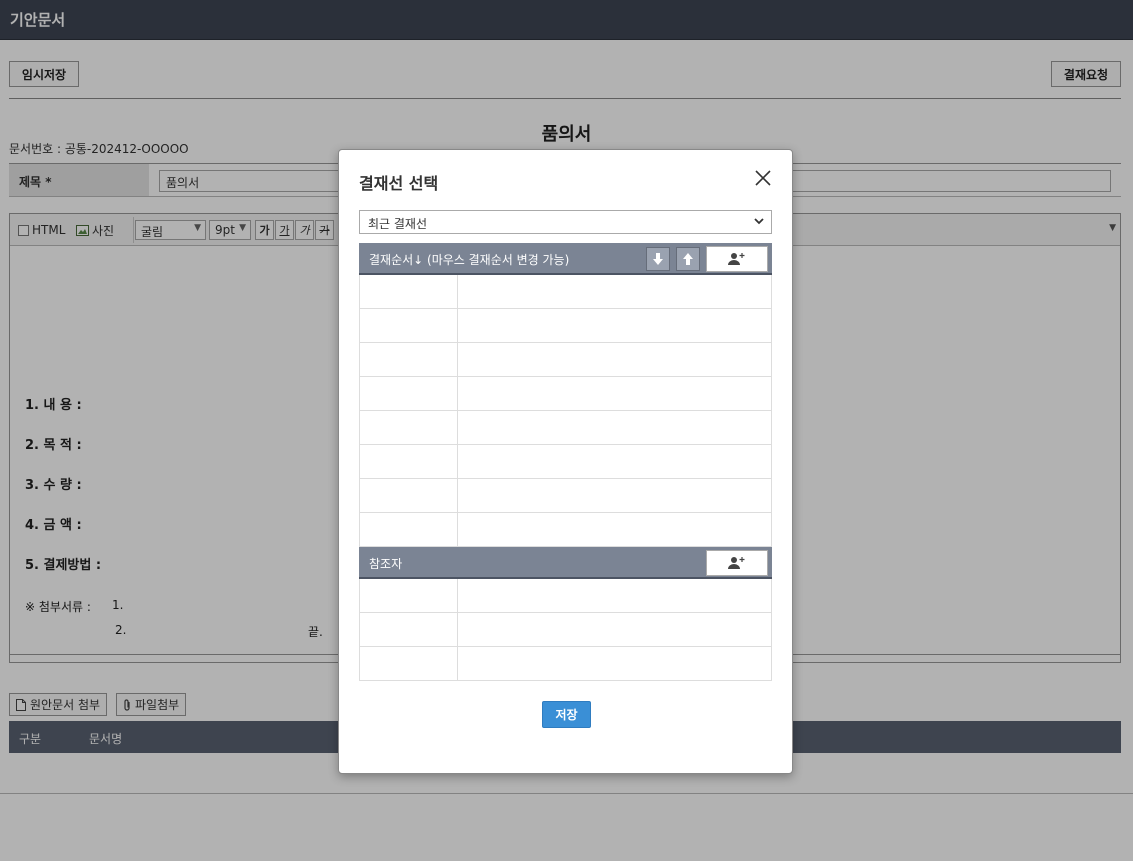 Image resolution: width=1133 pixels, height=861 pixels. I want to click on approval-order-header: 결재순서↓ (마우스 결재순서 변경 가능), so click(565, 259).